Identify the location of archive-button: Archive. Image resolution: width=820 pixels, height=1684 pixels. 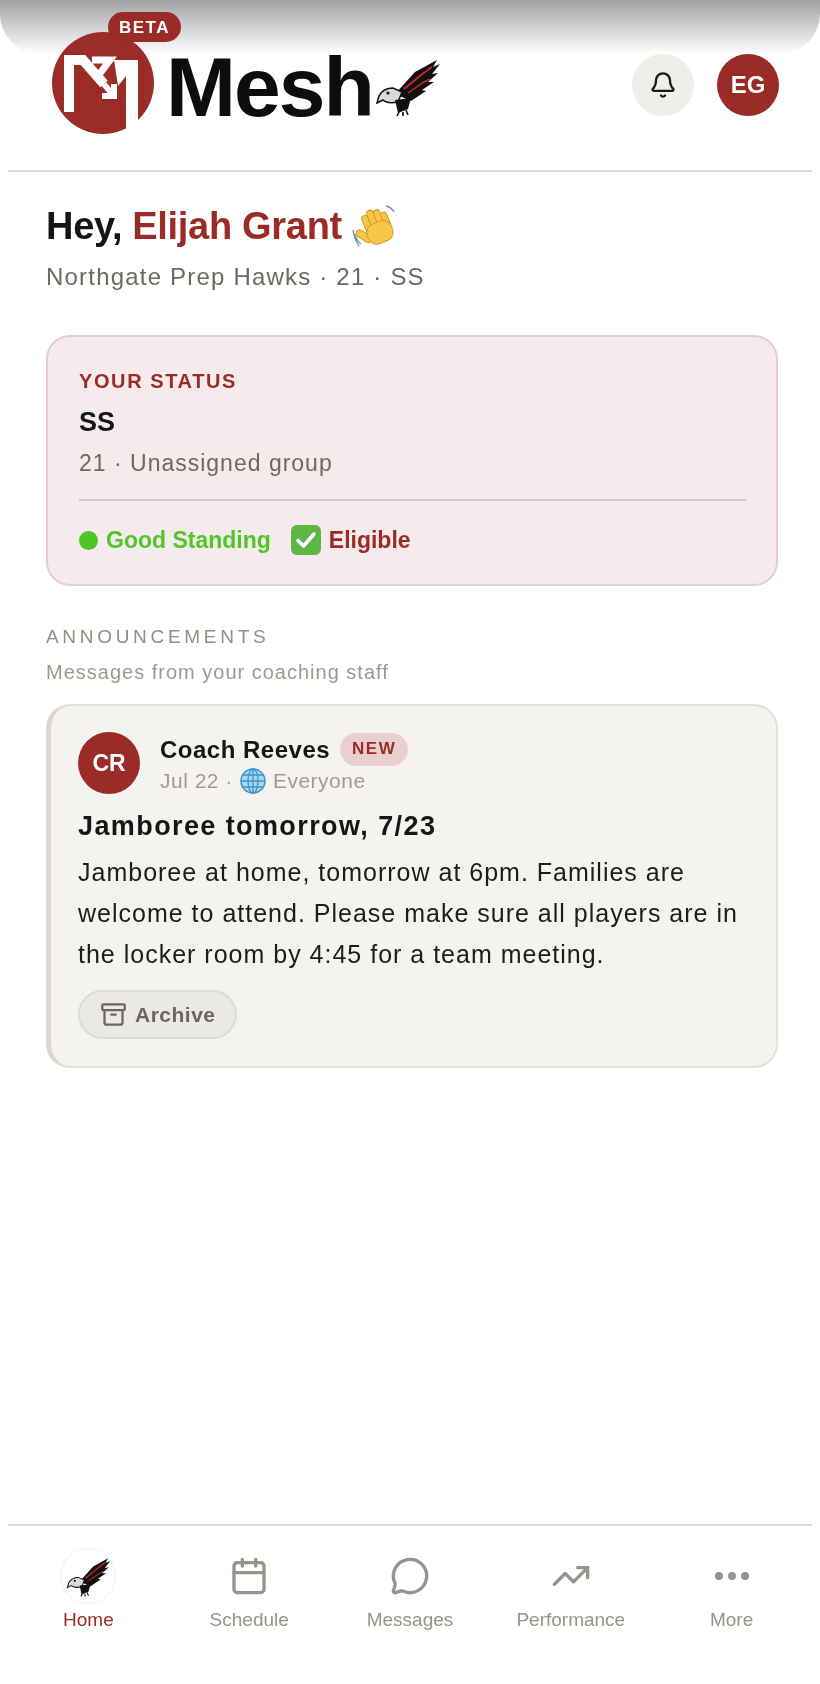
(157, 1014).